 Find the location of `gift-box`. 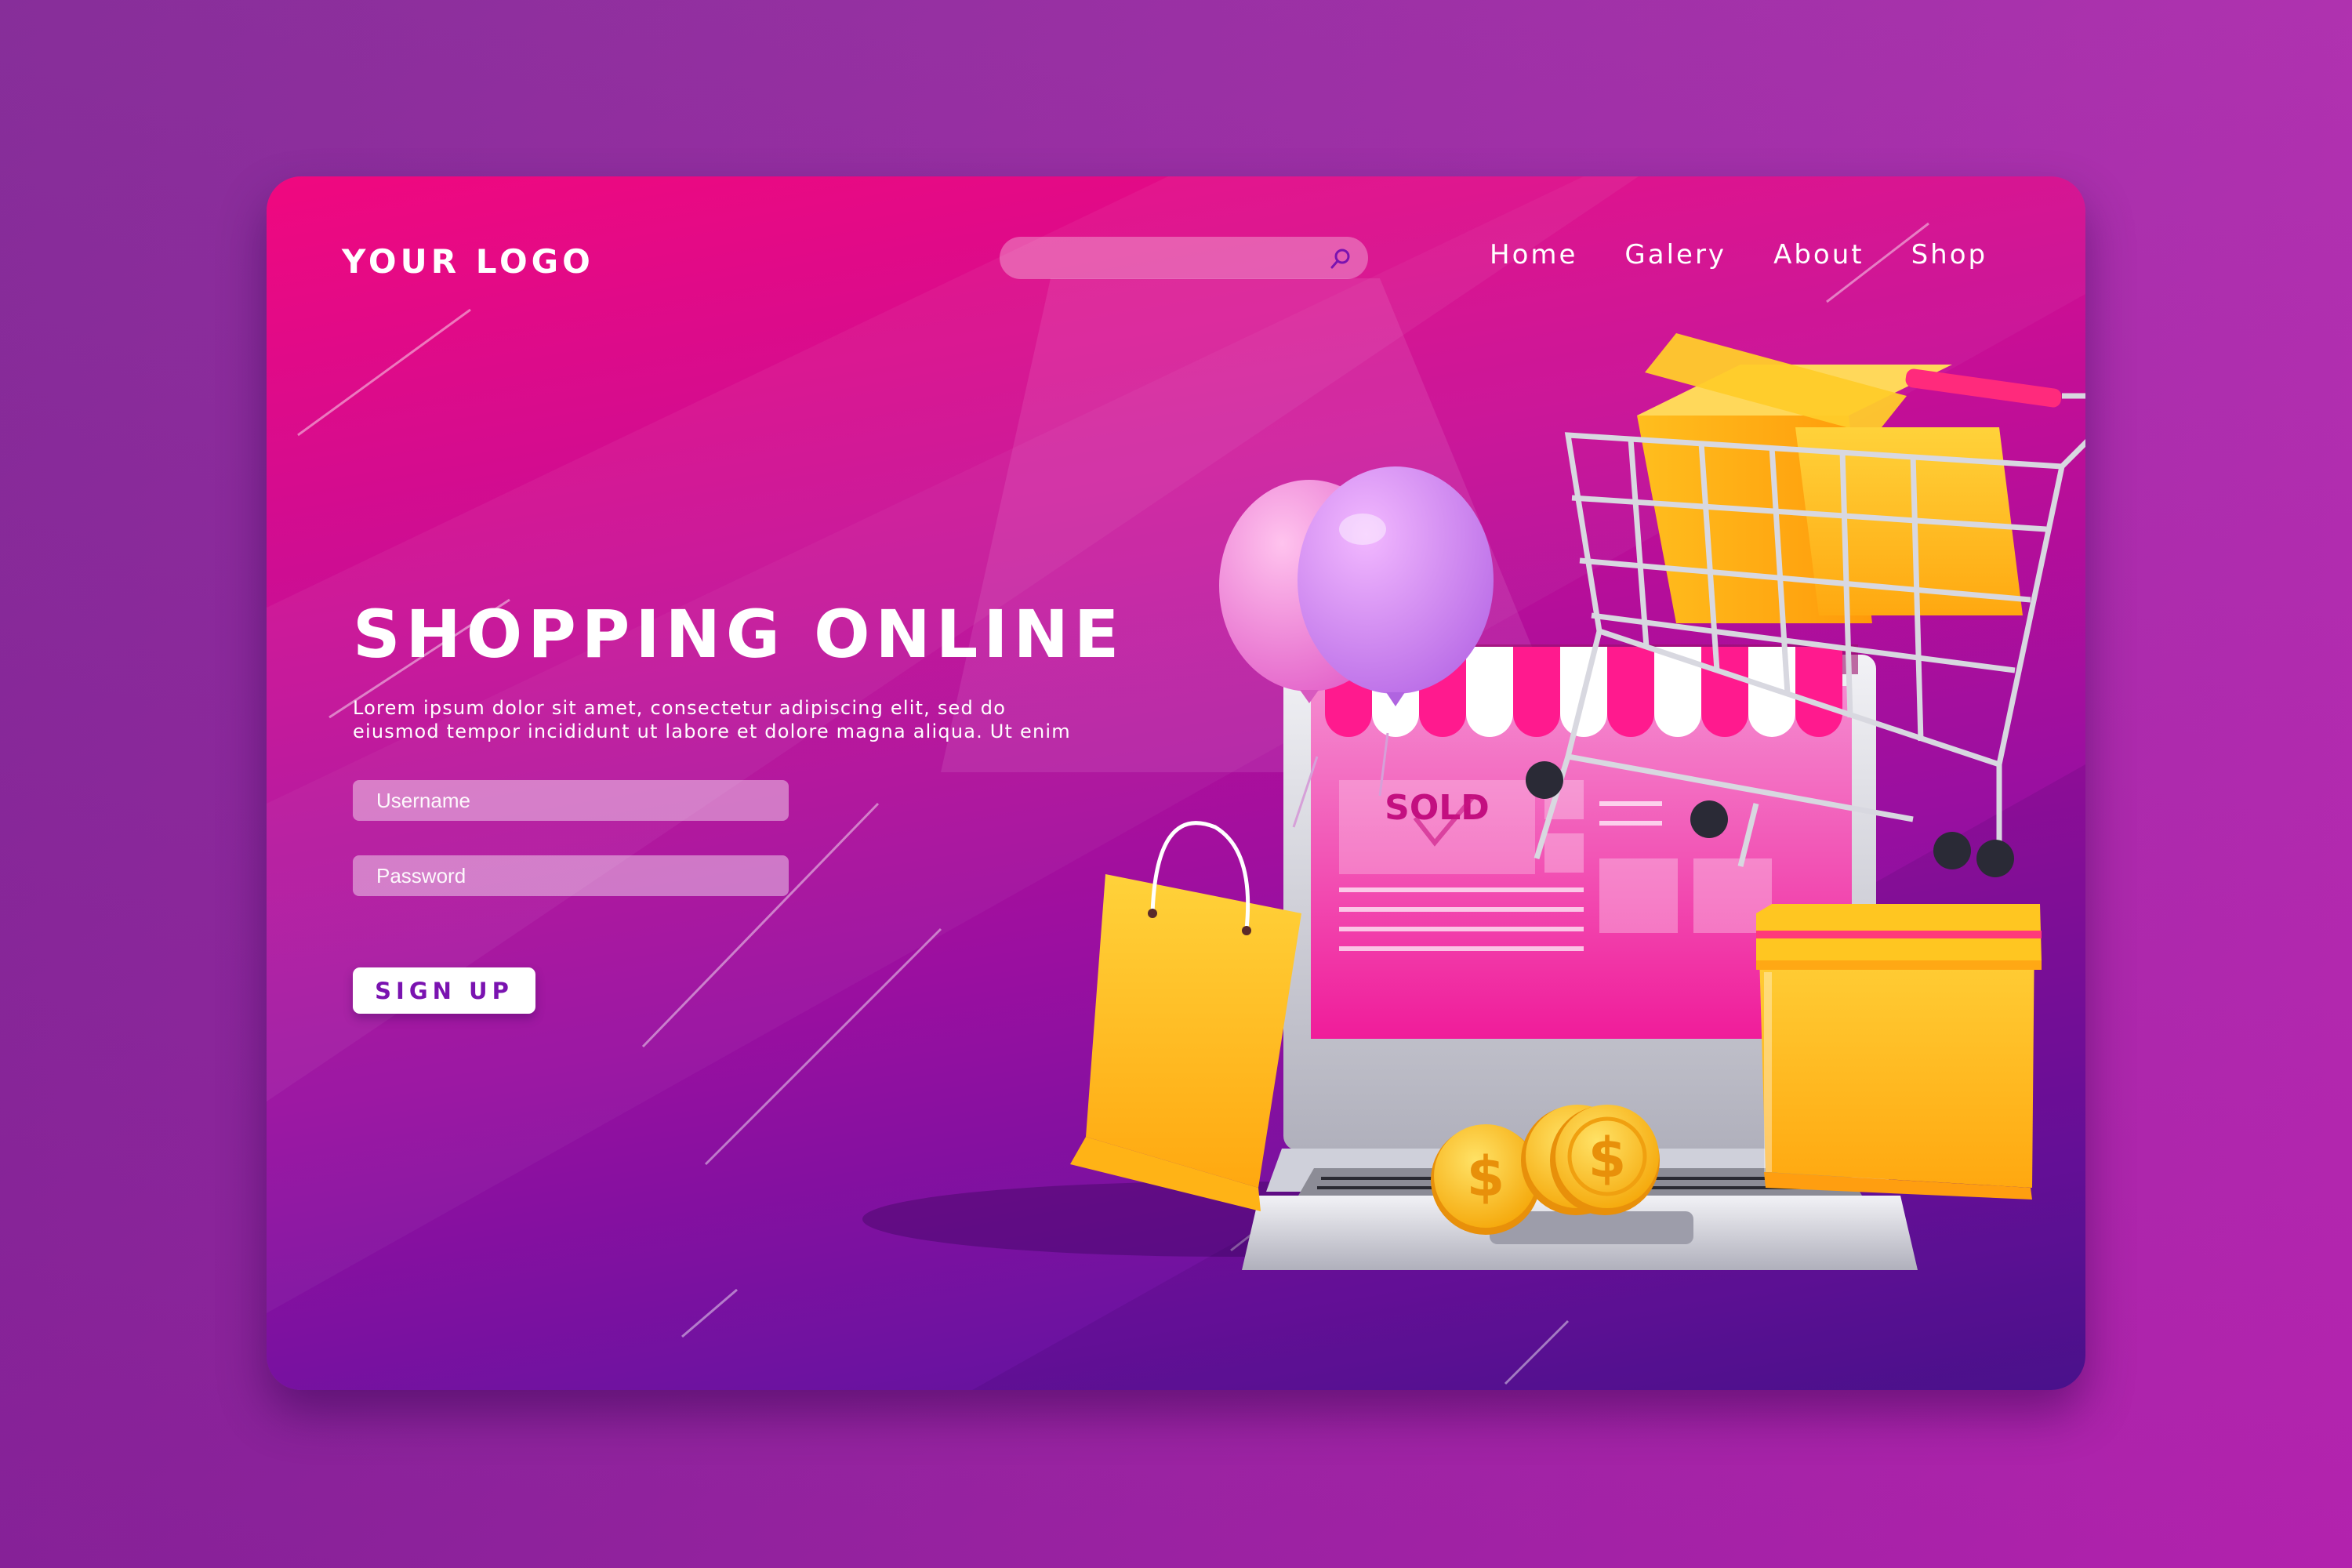

gift-box is located at coordinates (1899, 1052).